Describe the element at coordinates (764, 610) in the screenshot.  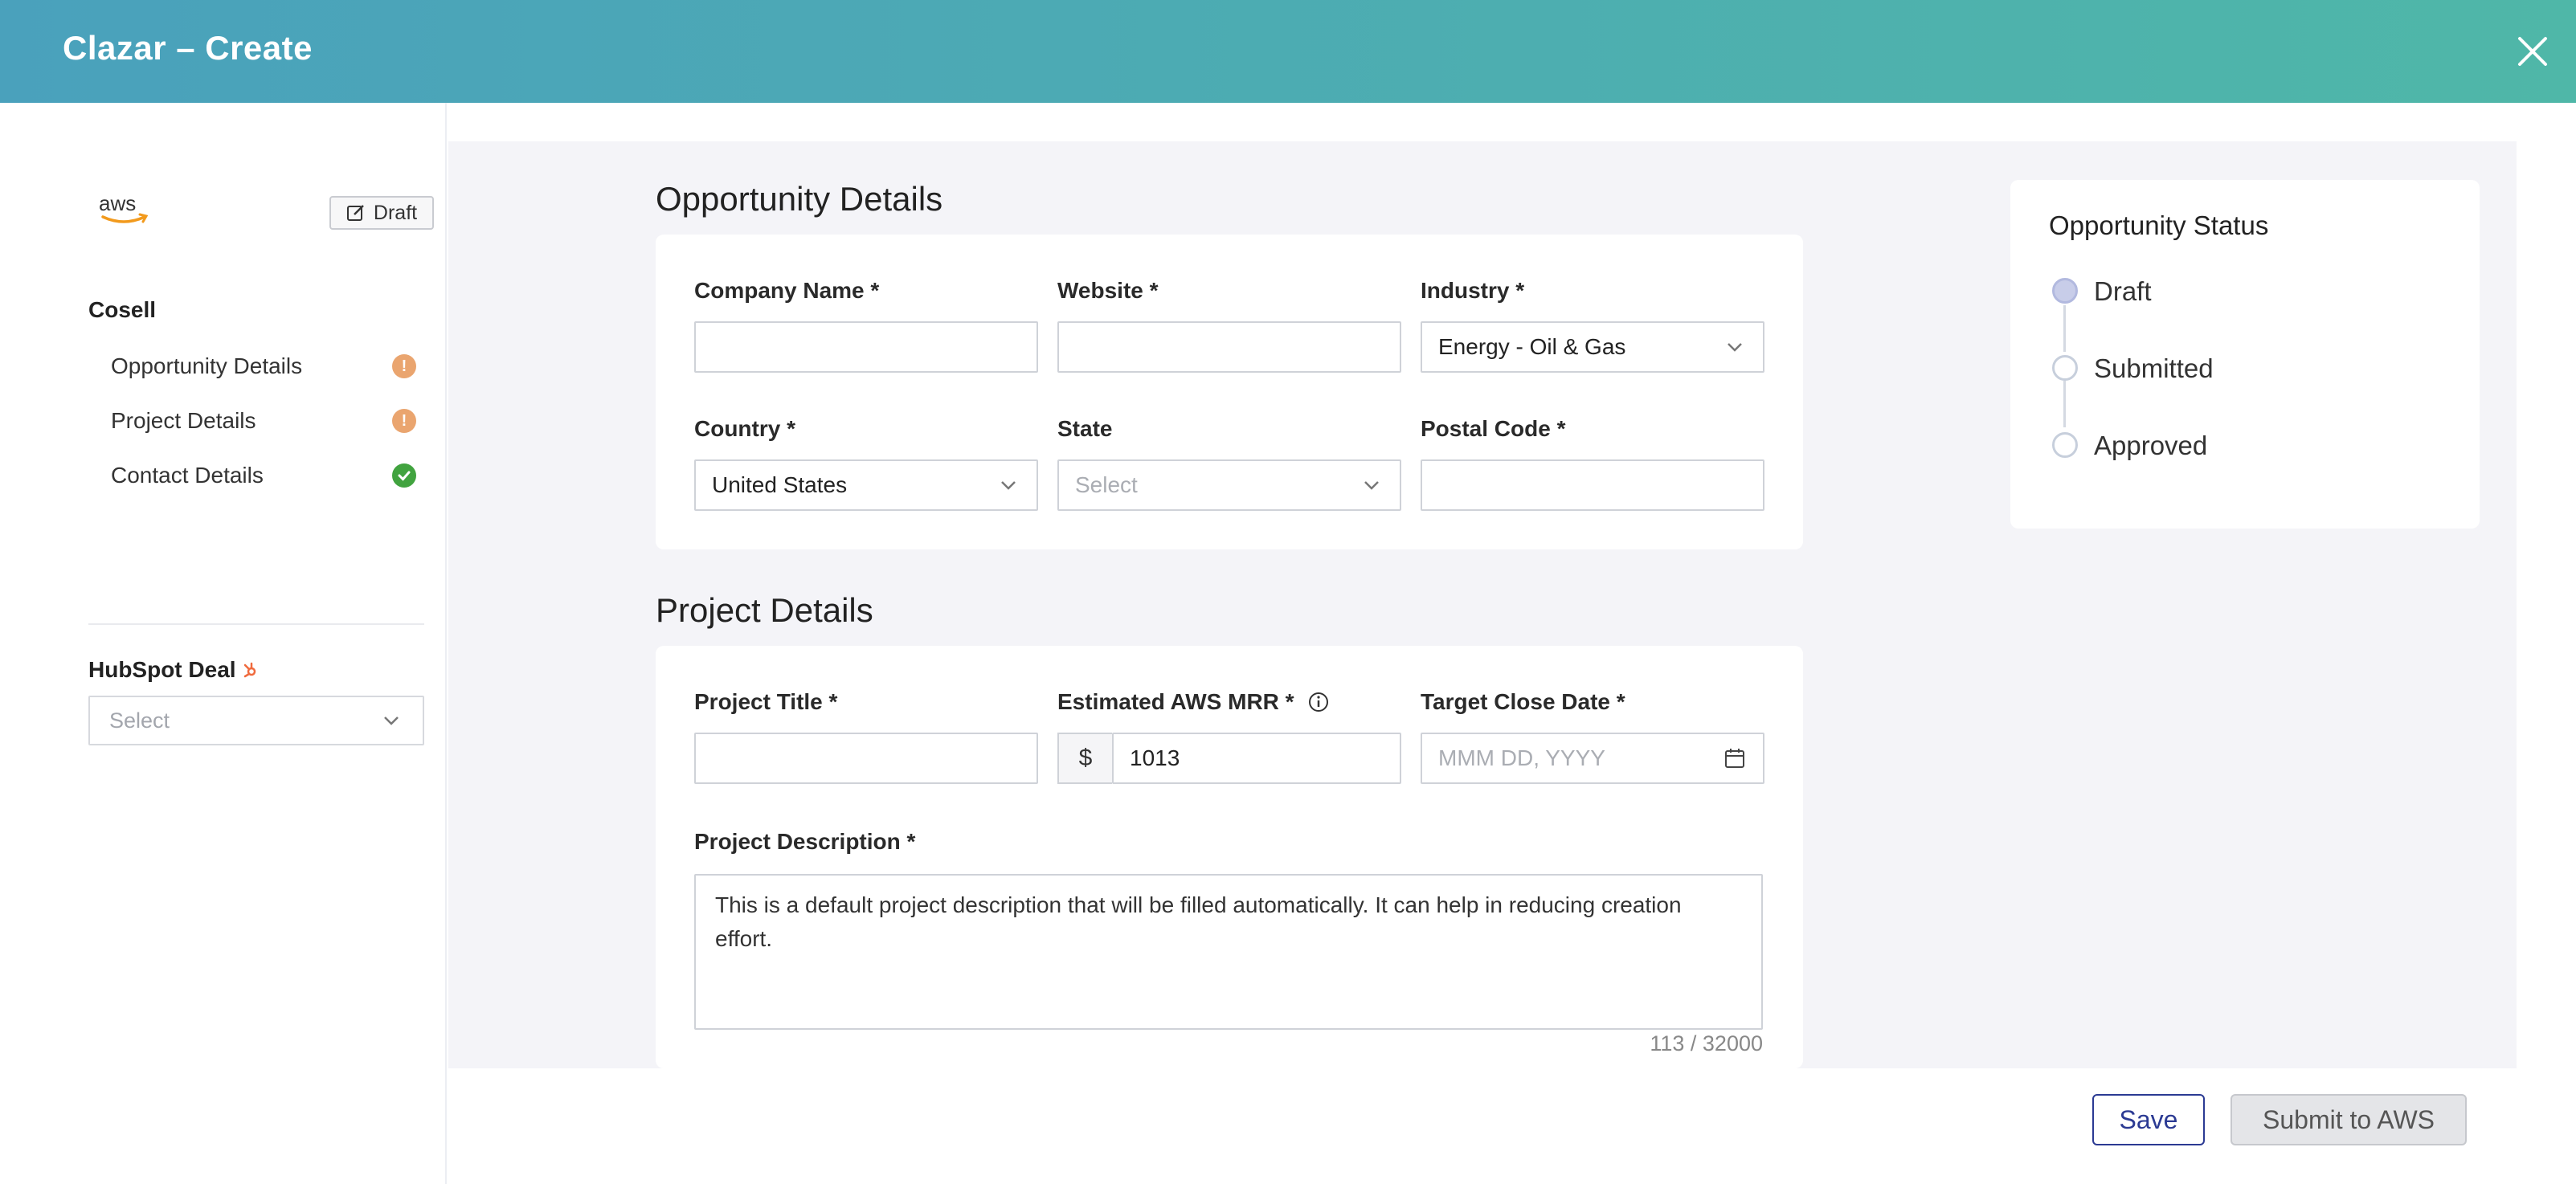
I see `project-details-title: Project Details` at that location.